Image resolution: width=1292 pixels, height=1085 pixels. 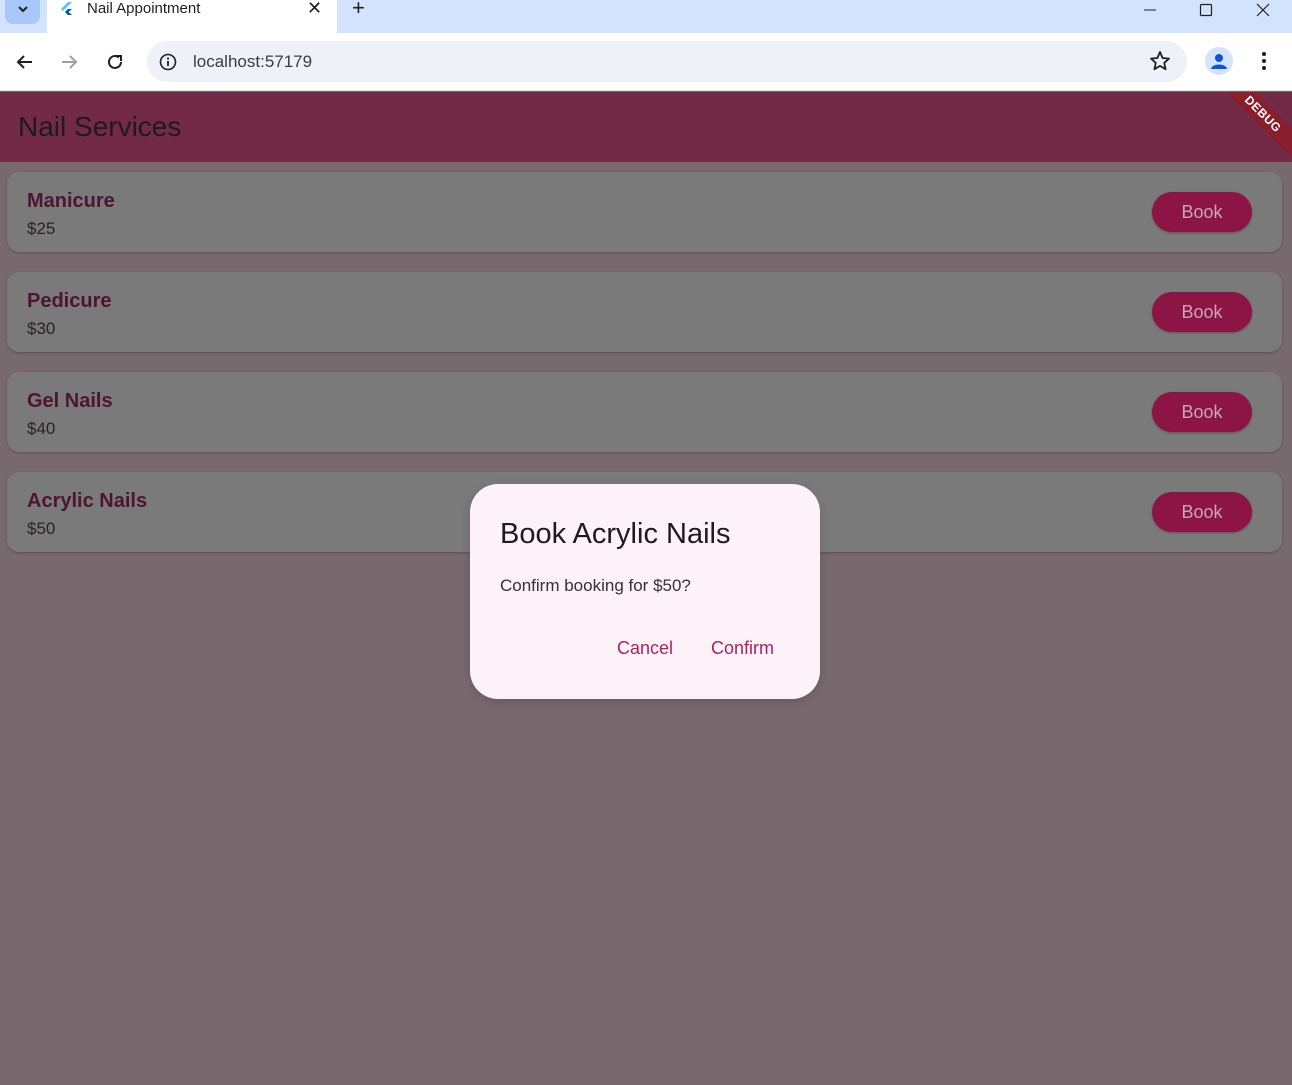 I want to click on menu-icon, so click(x=1264, y=61).